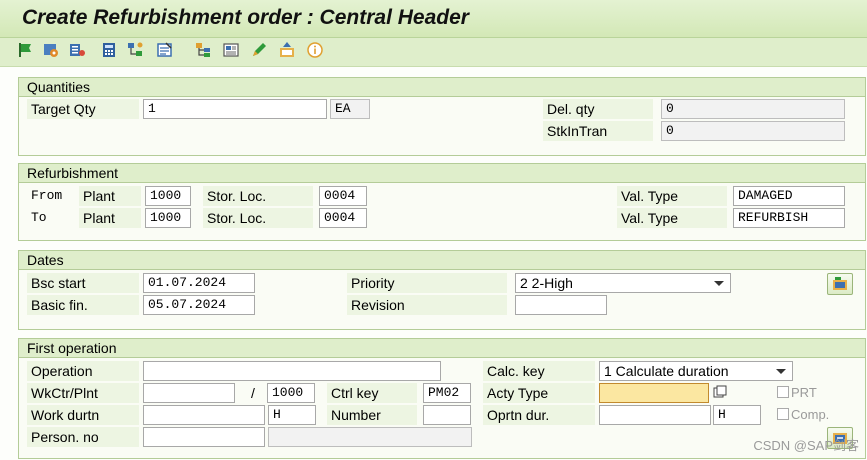  I want to click on edit-pen-icon, so click(259, 50).